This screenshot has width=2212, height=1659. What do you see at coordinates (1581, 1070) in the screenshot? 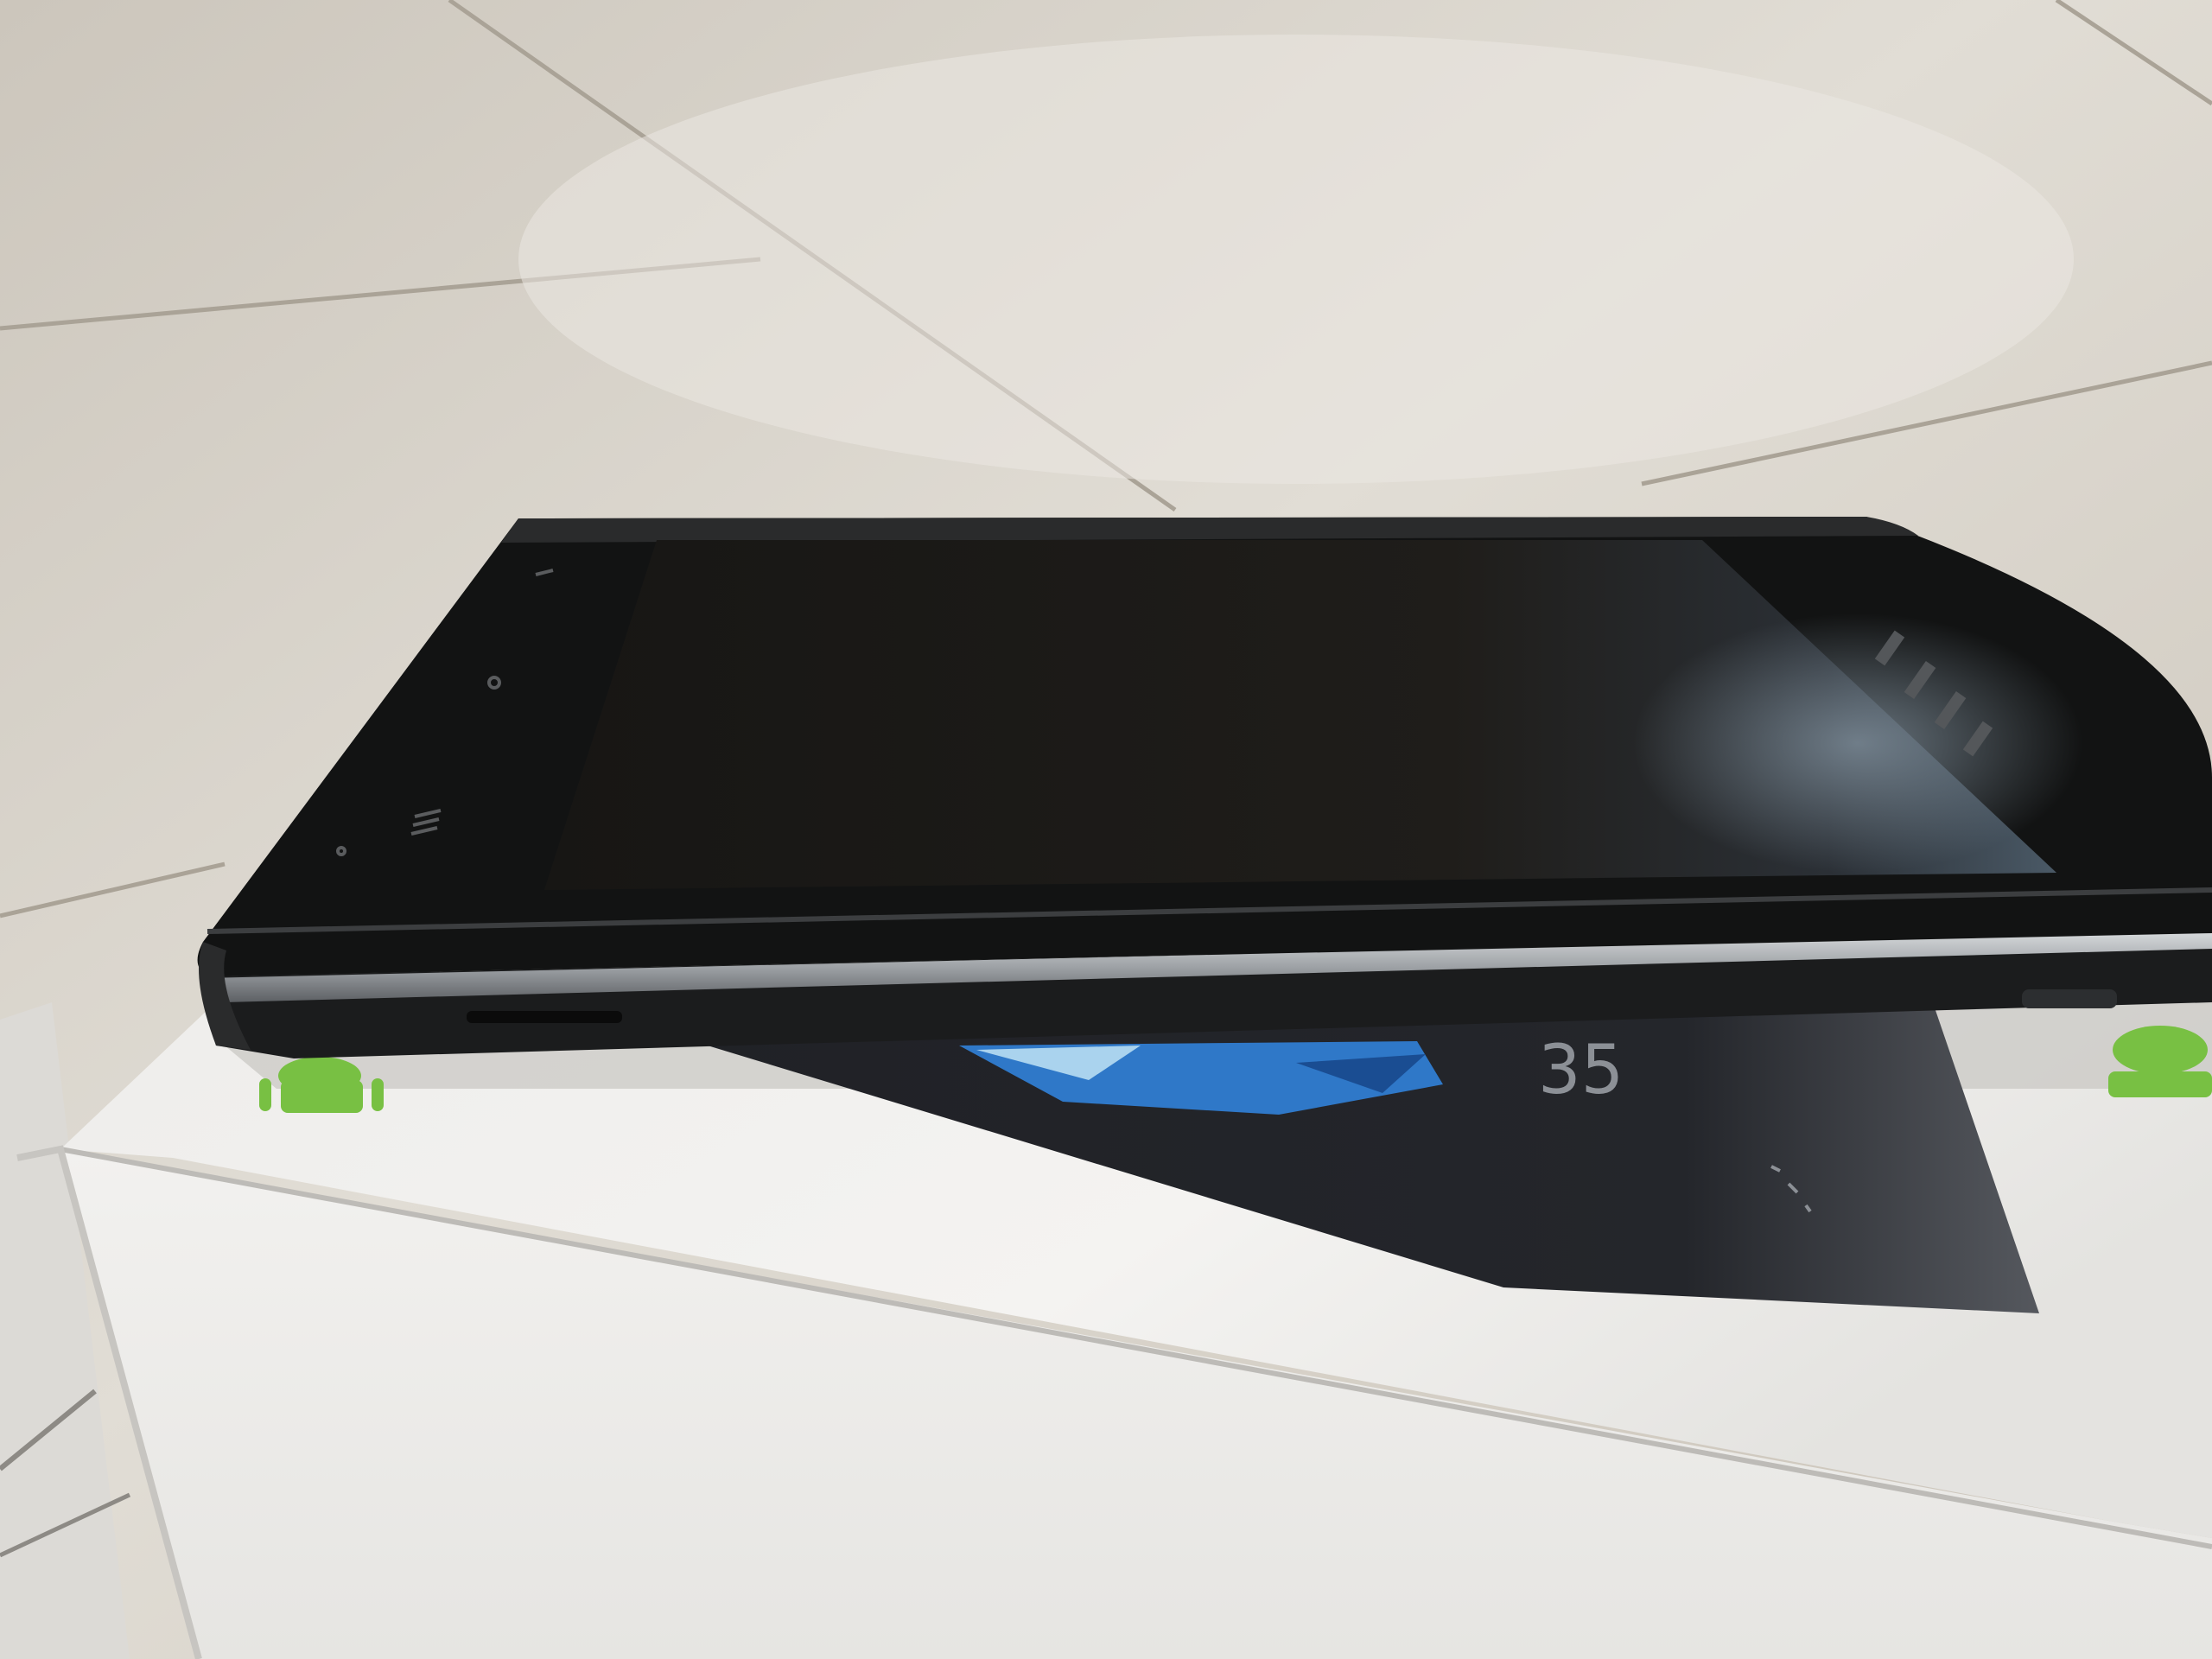
I see `printed-clock-number: 35` at bounding box center [1581, 1070].